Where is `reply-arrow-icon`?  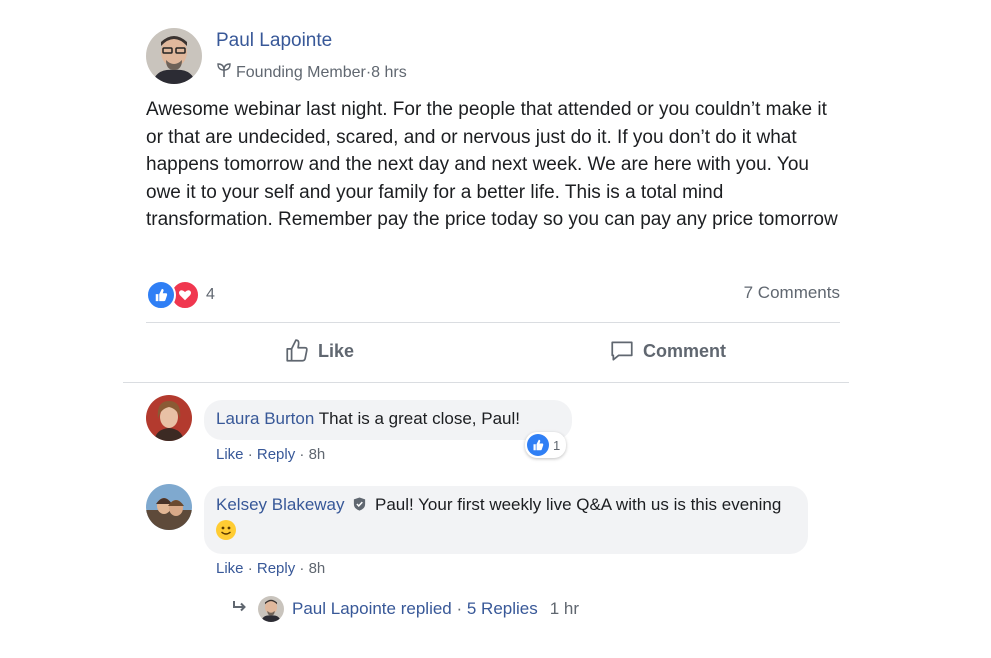
reply-arrow-icon is located at coordinates (240, 609).